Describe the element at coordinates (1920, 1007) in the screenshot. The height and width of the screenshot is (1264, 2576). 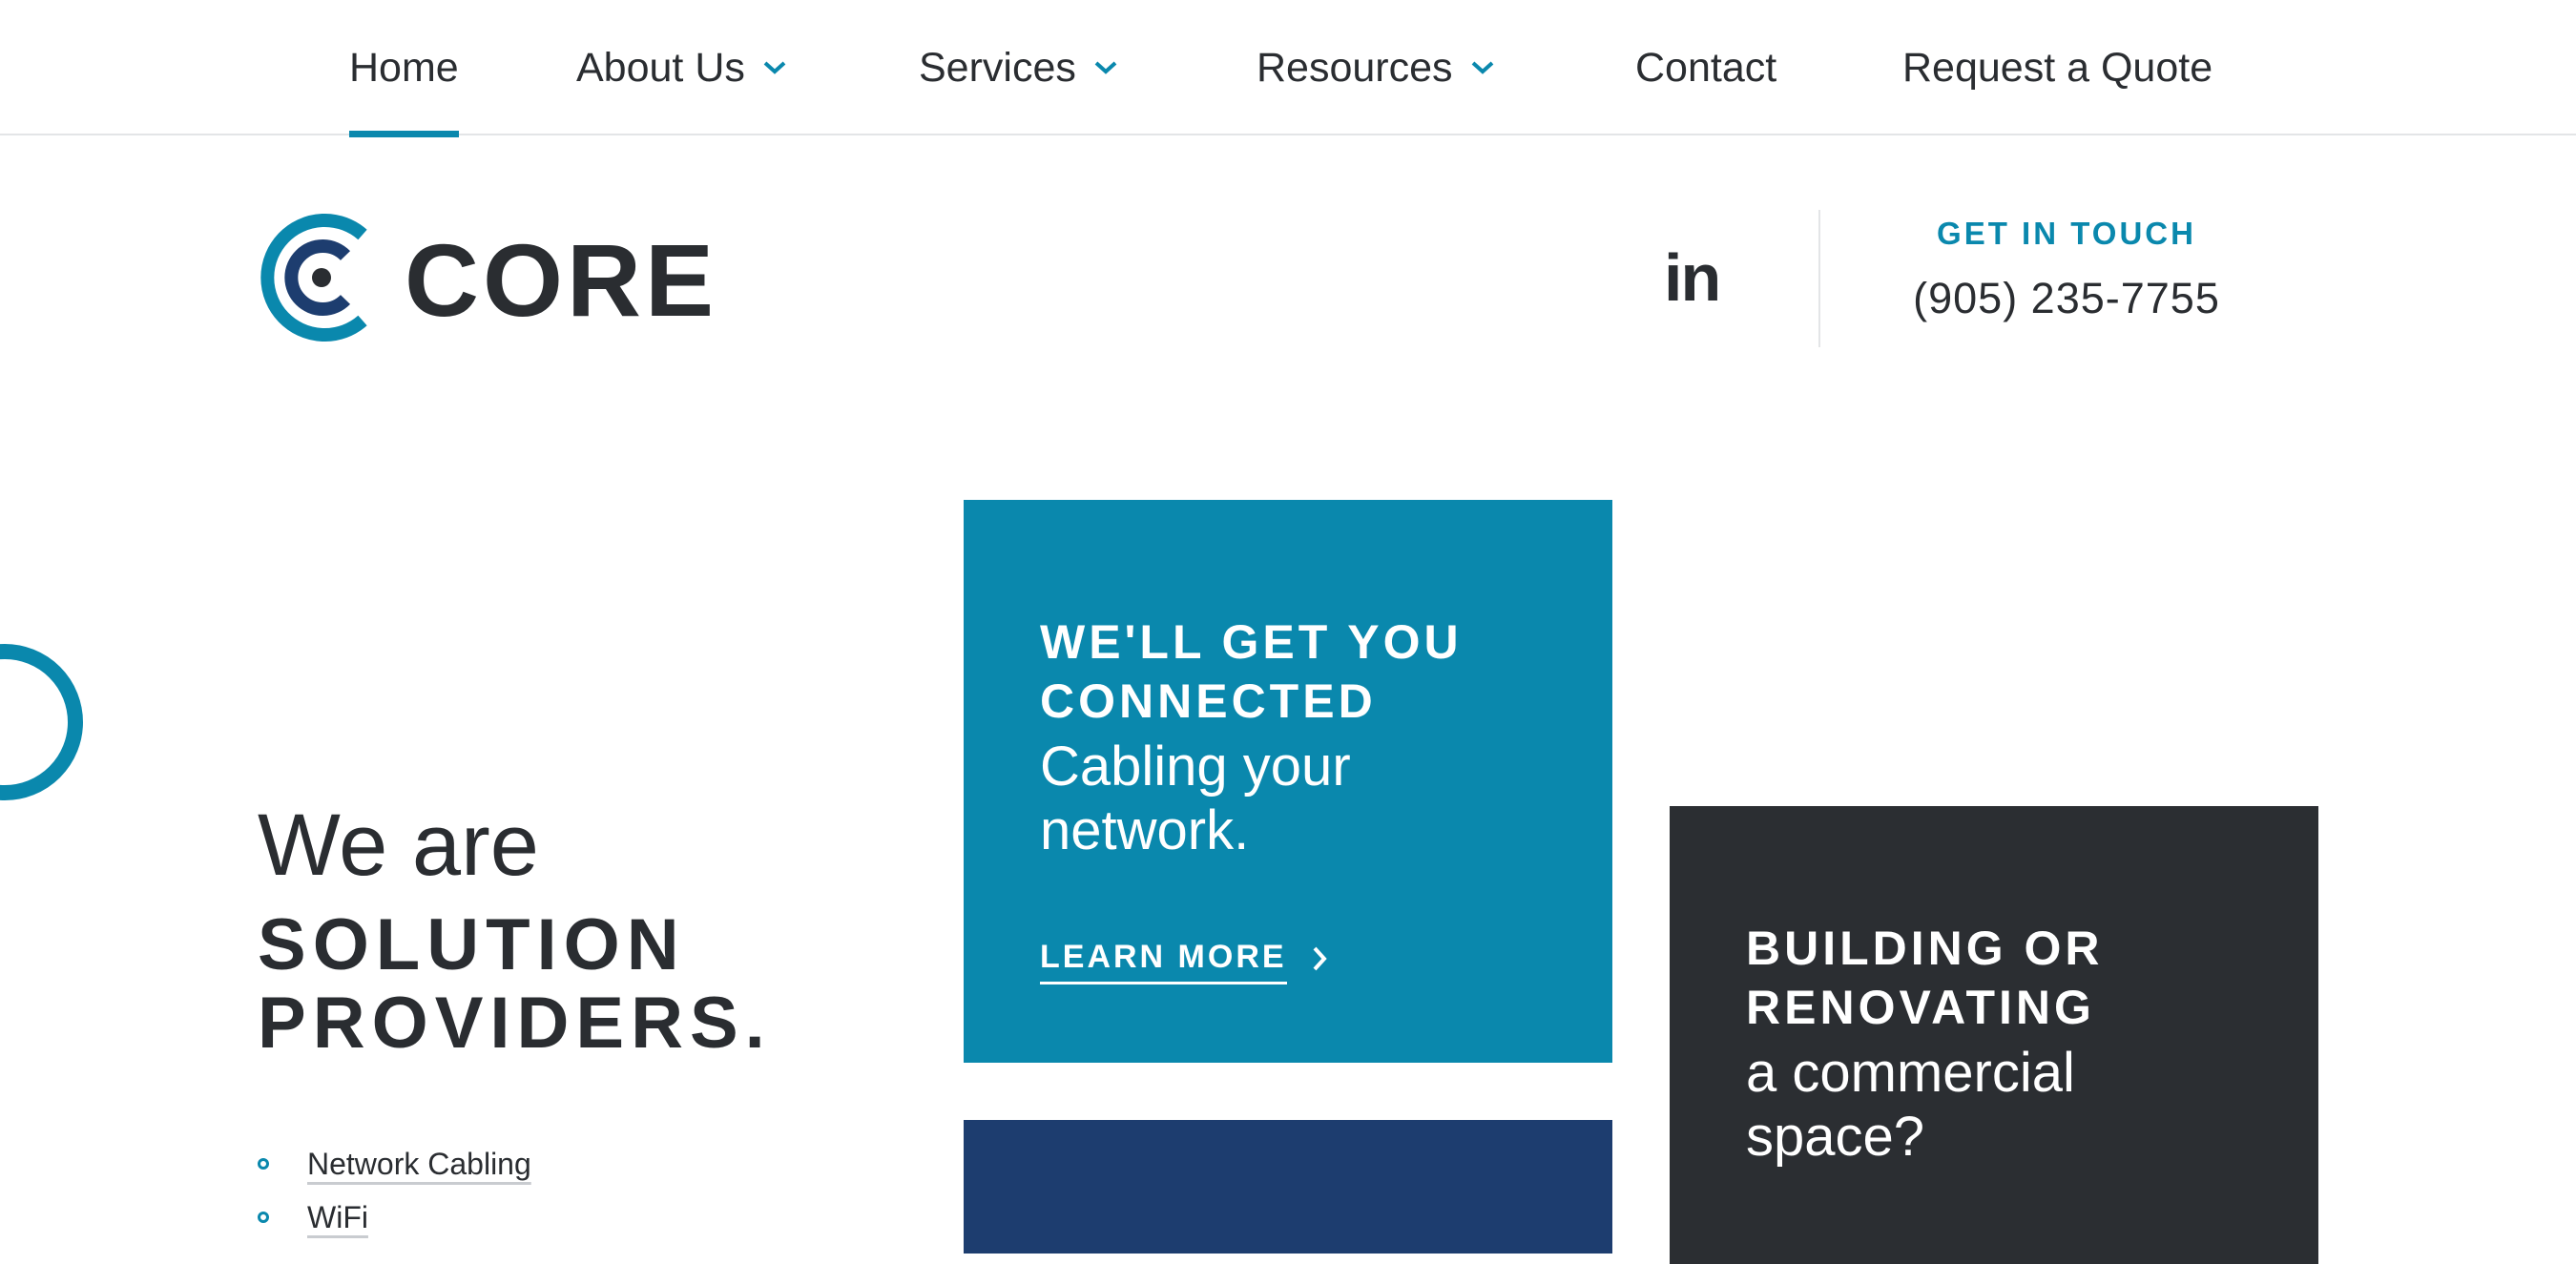
I see `card-heading-line: RENOVATING` at that location.